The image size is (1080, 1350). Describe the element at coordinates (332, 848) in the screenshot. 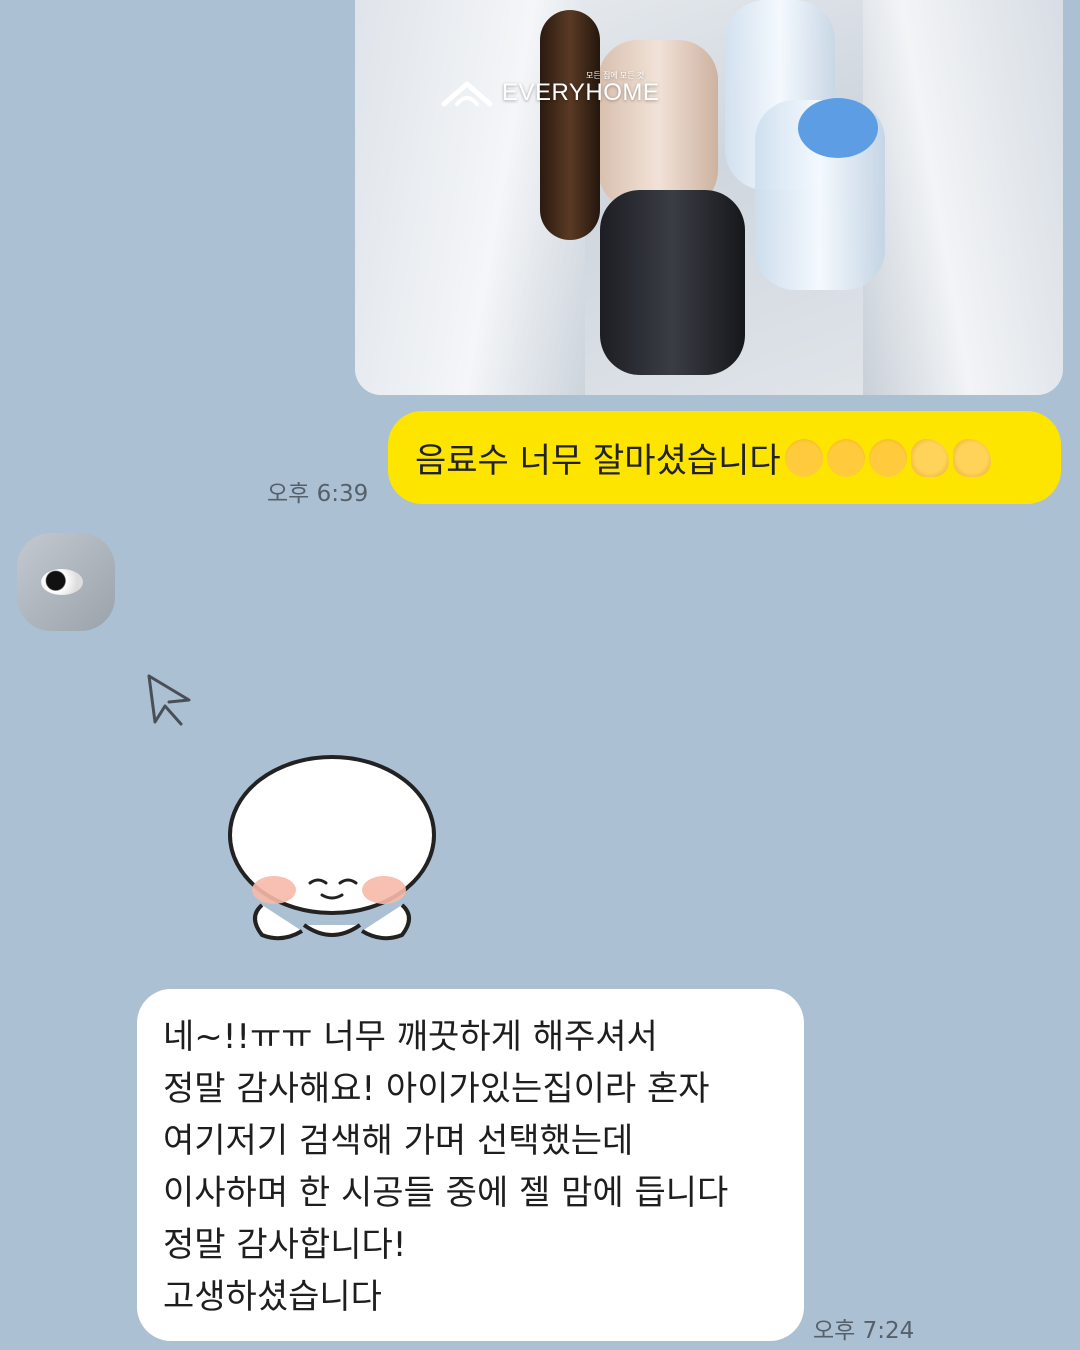

I see `sticker-image` at that location.